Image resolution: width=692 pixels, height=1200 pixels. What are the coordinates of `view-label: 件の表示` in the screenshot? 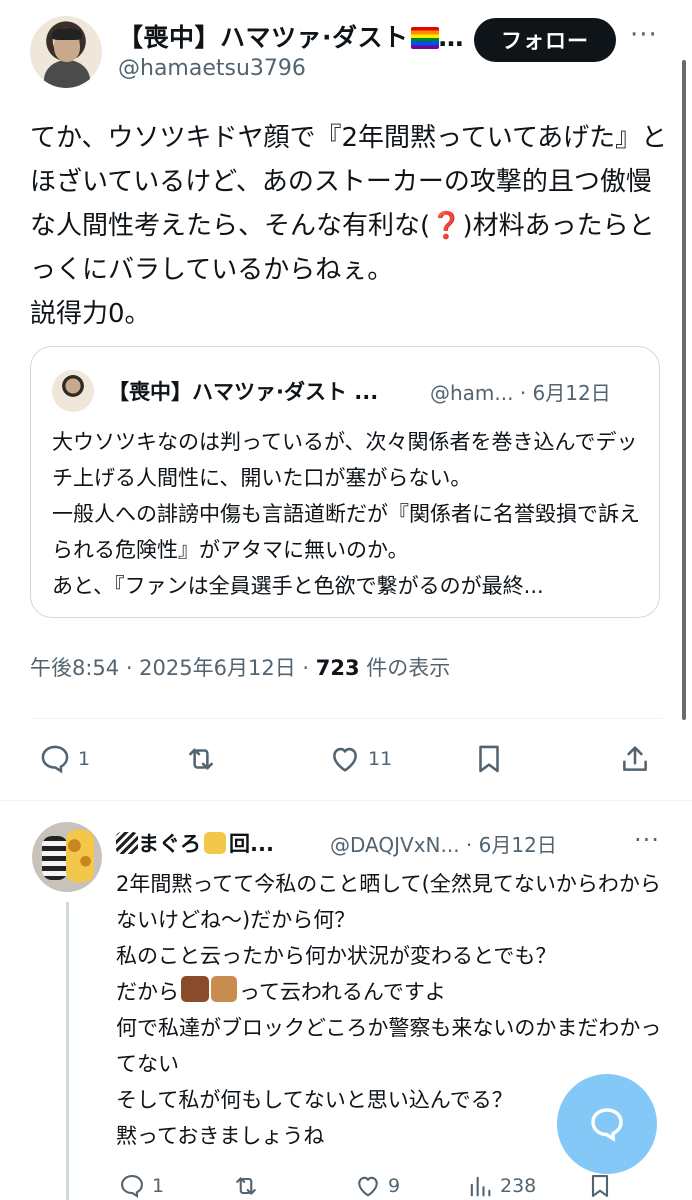 It's located at (405, 668).